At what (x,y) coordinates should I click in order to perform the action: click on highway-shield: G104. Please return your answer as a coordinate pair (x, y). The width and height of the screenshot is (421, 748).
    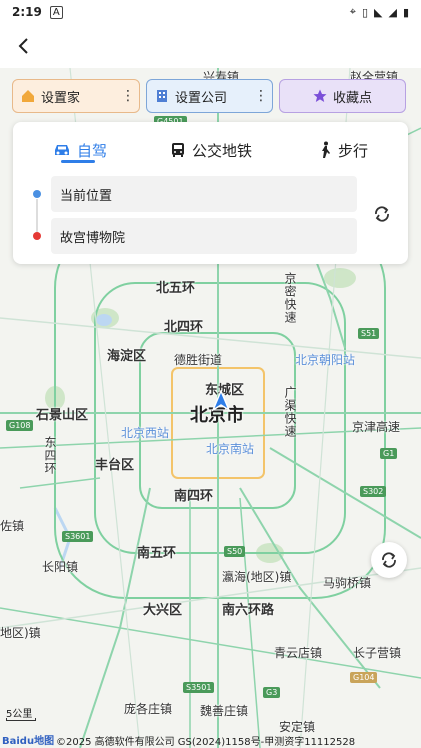
    Looking at the image, I should click on (364, 677).